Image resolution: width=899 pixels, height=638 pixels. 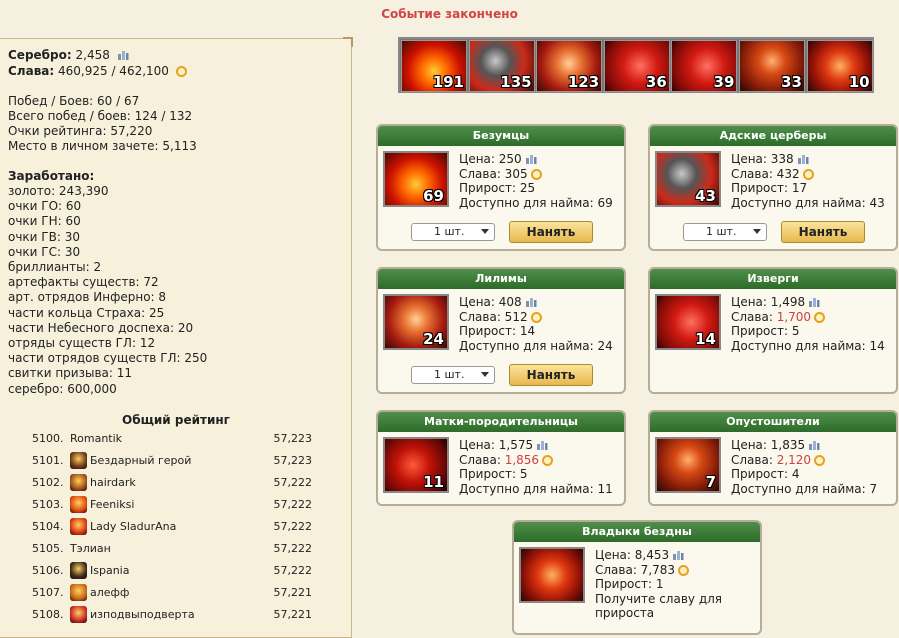 What do you see at coordinates (493, 316) in the screenshot?
I see `glory-text: Слава: 512` at bounding box center [493, 316].